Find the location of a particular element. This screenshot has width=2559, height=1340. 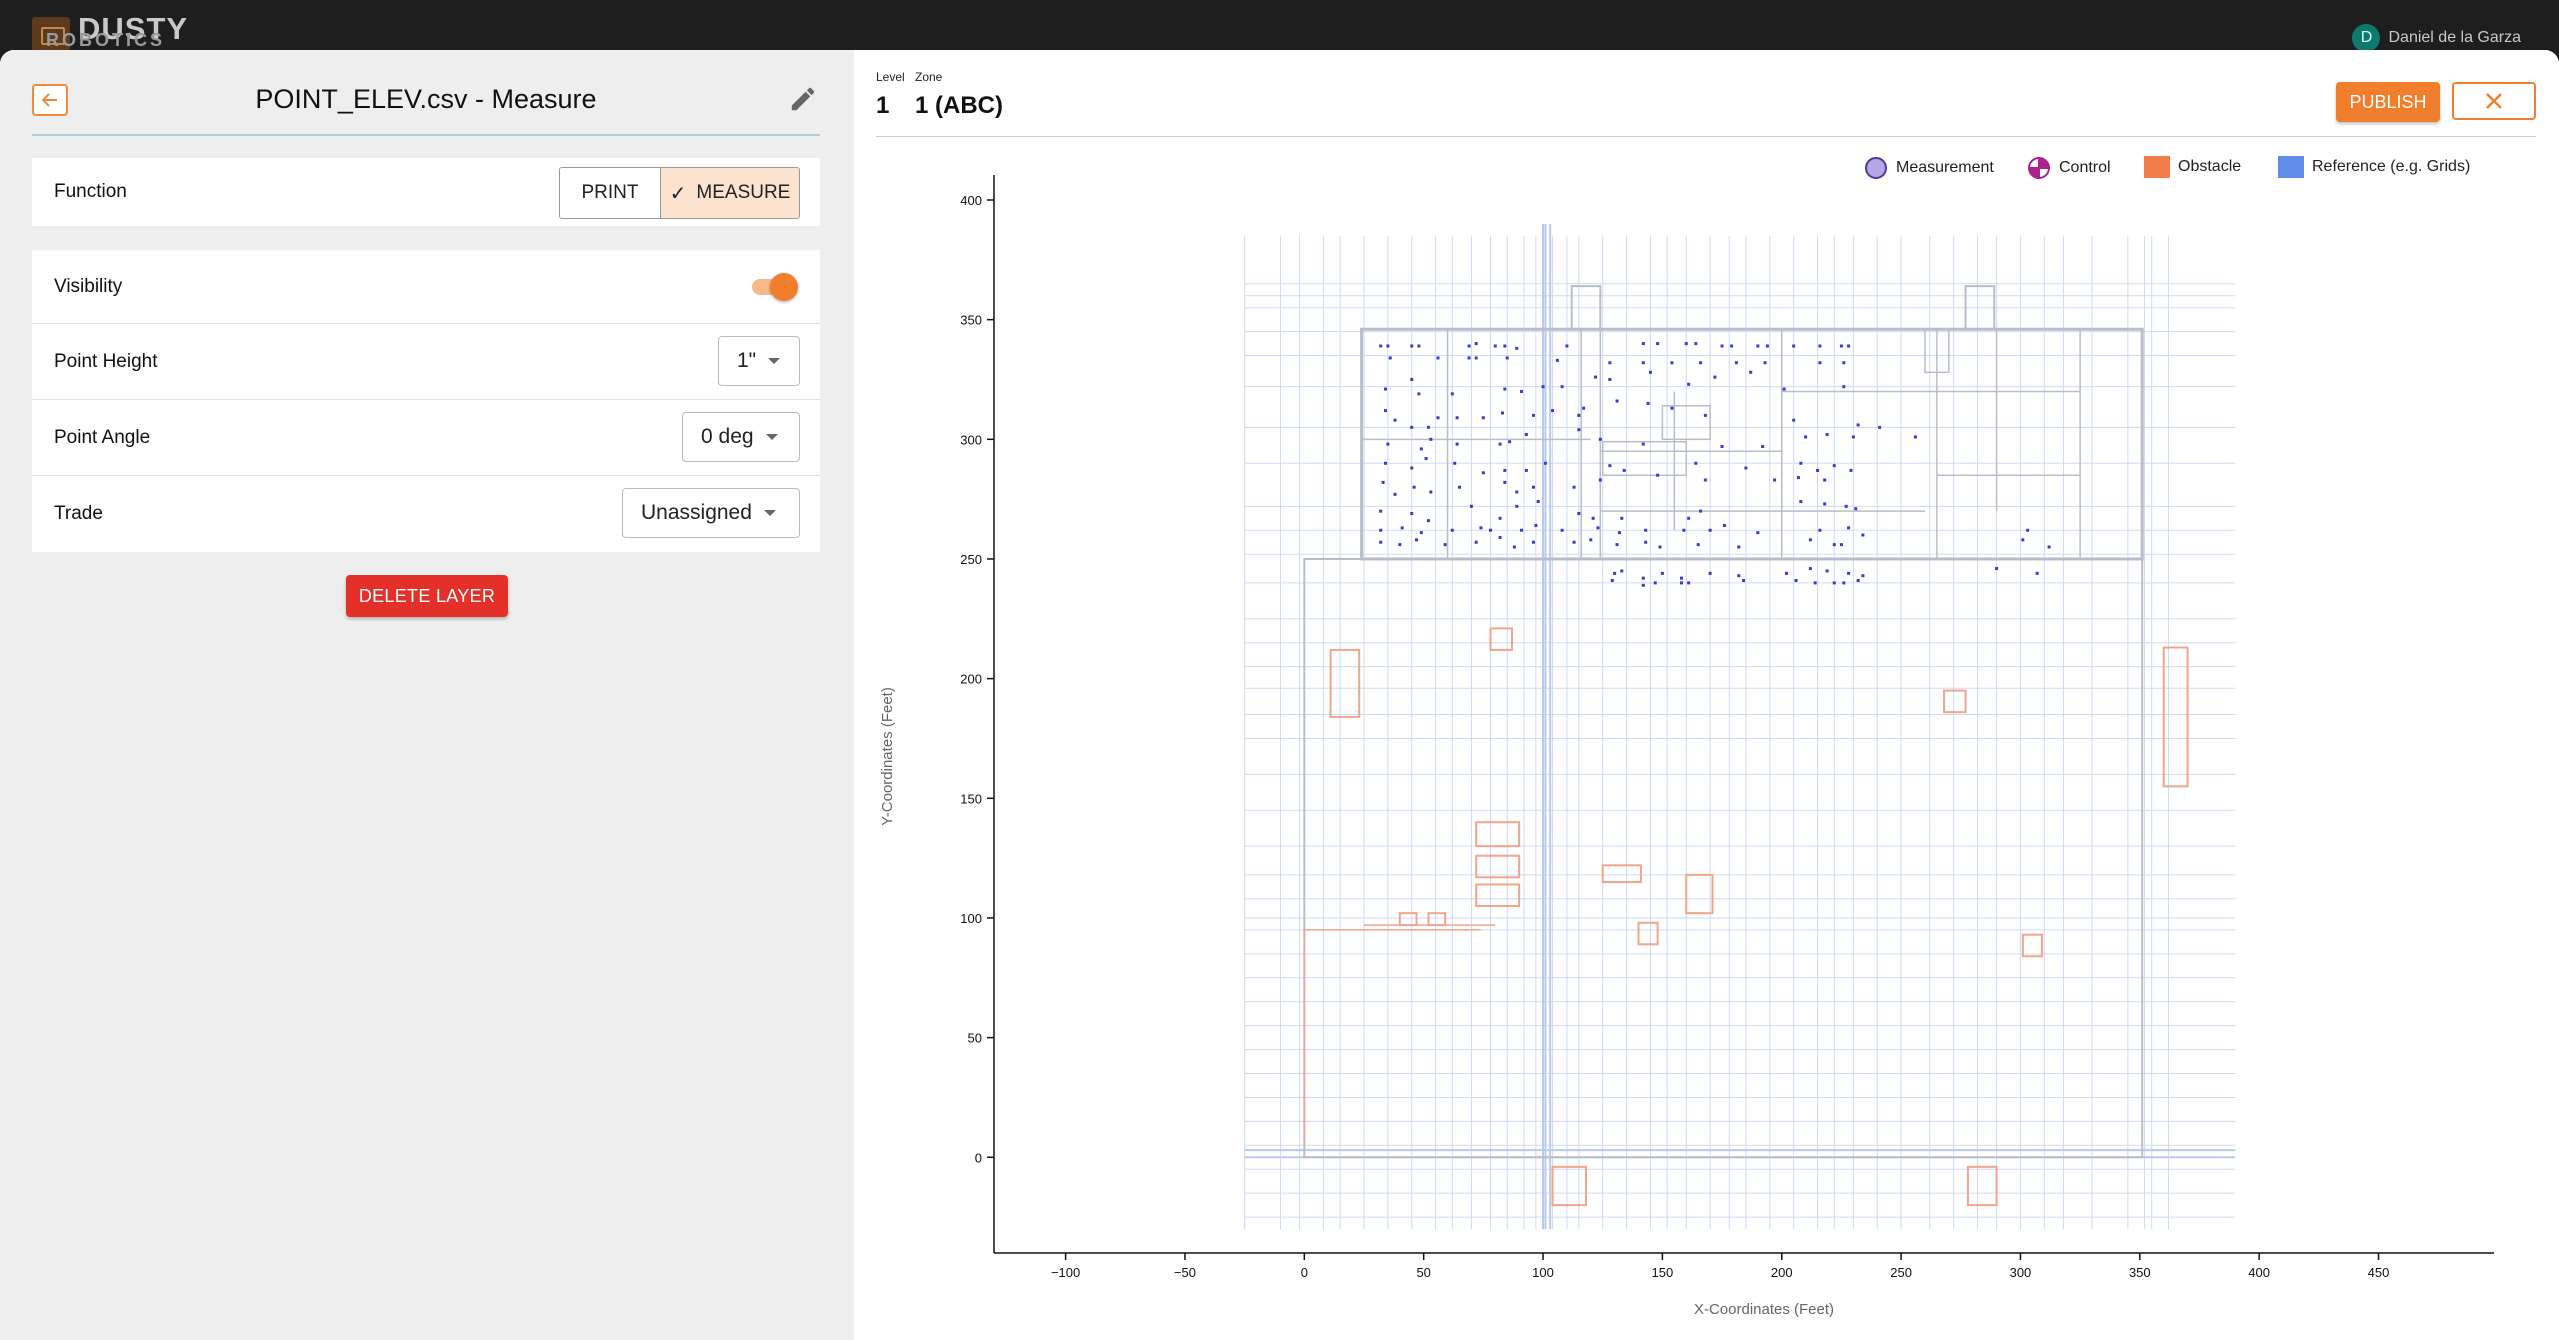

delete-layer-button: DELETE LAYER is located at coordinates (427, 596).